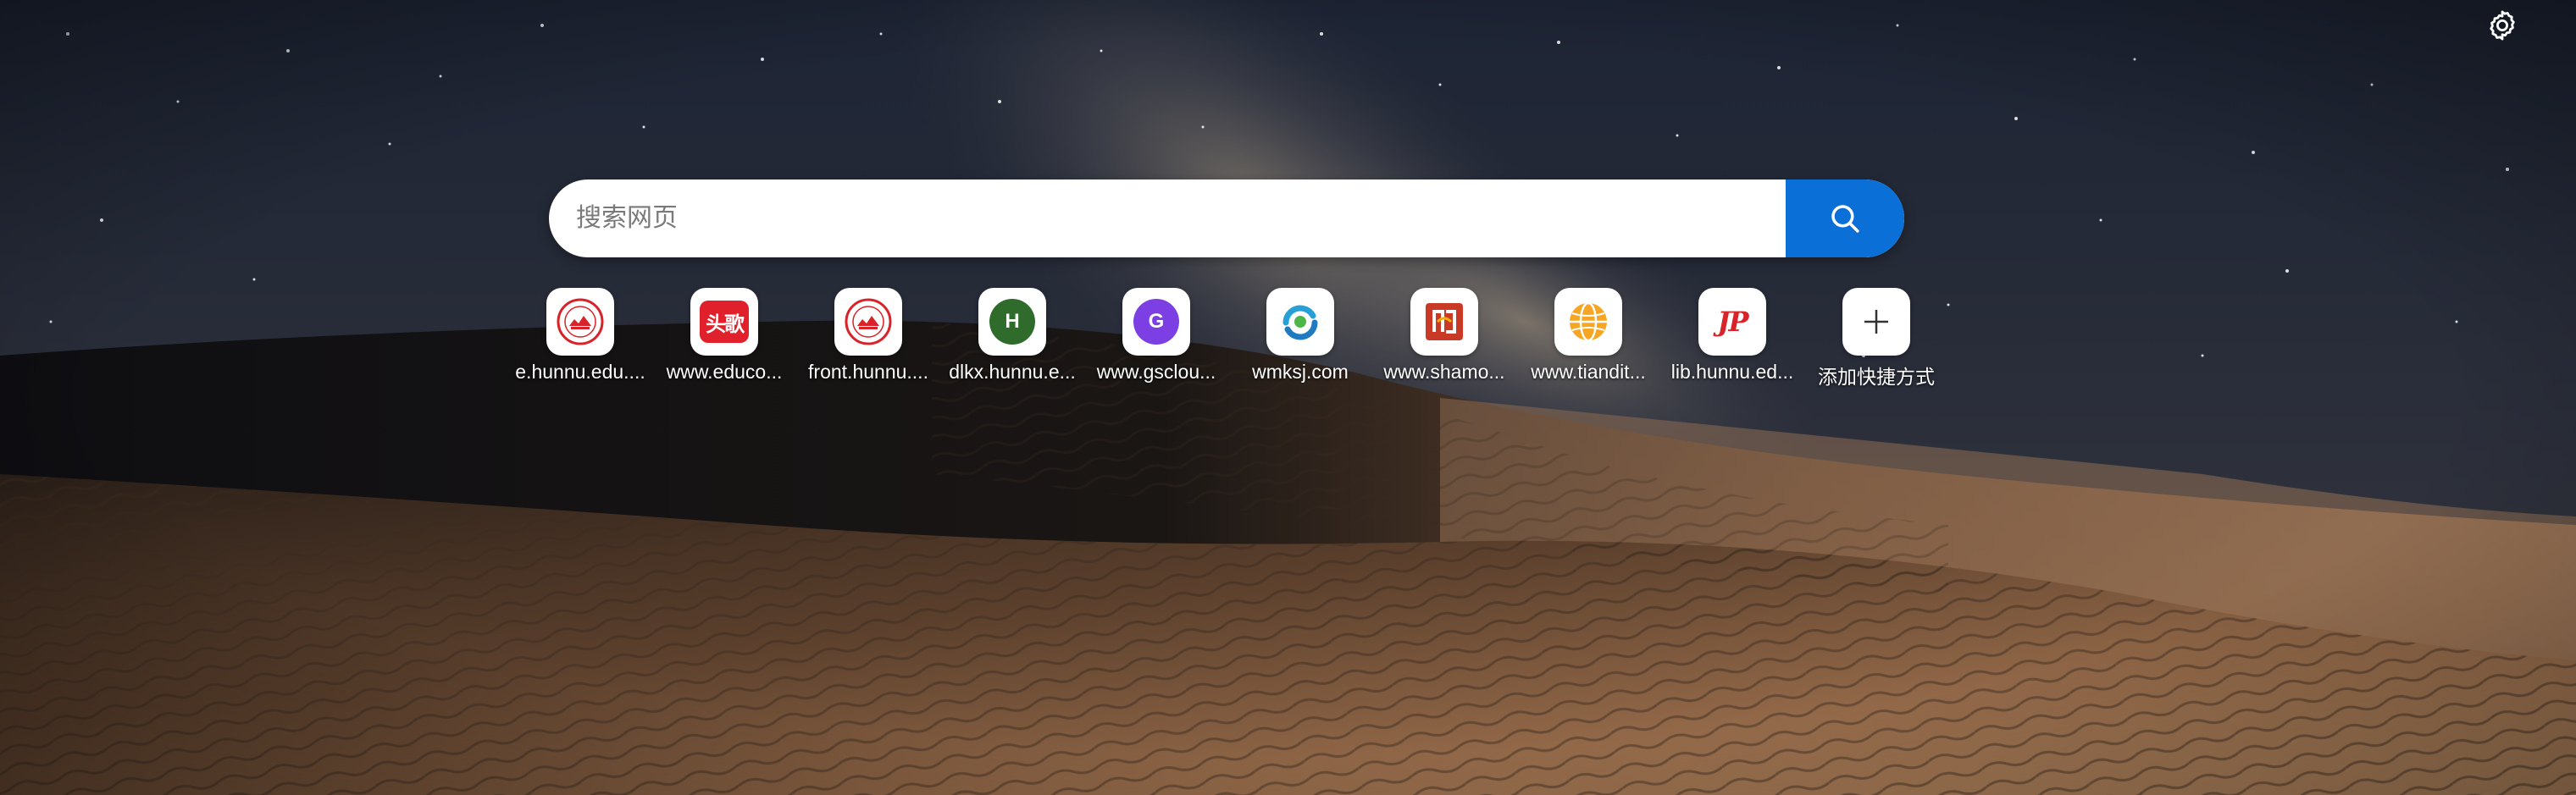  I want to click on tile-icon-container: 头歌, so click(724, 322).